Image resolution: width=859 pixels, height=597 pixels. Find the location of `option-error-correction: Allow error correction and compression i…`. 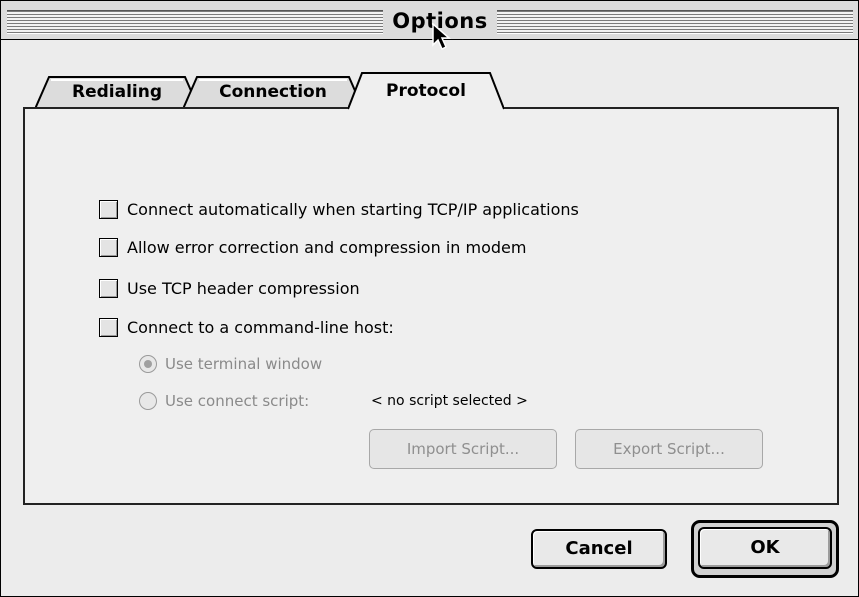

option-error-correction: Allow error correction and compression i… is located at coordinates (312, 248).